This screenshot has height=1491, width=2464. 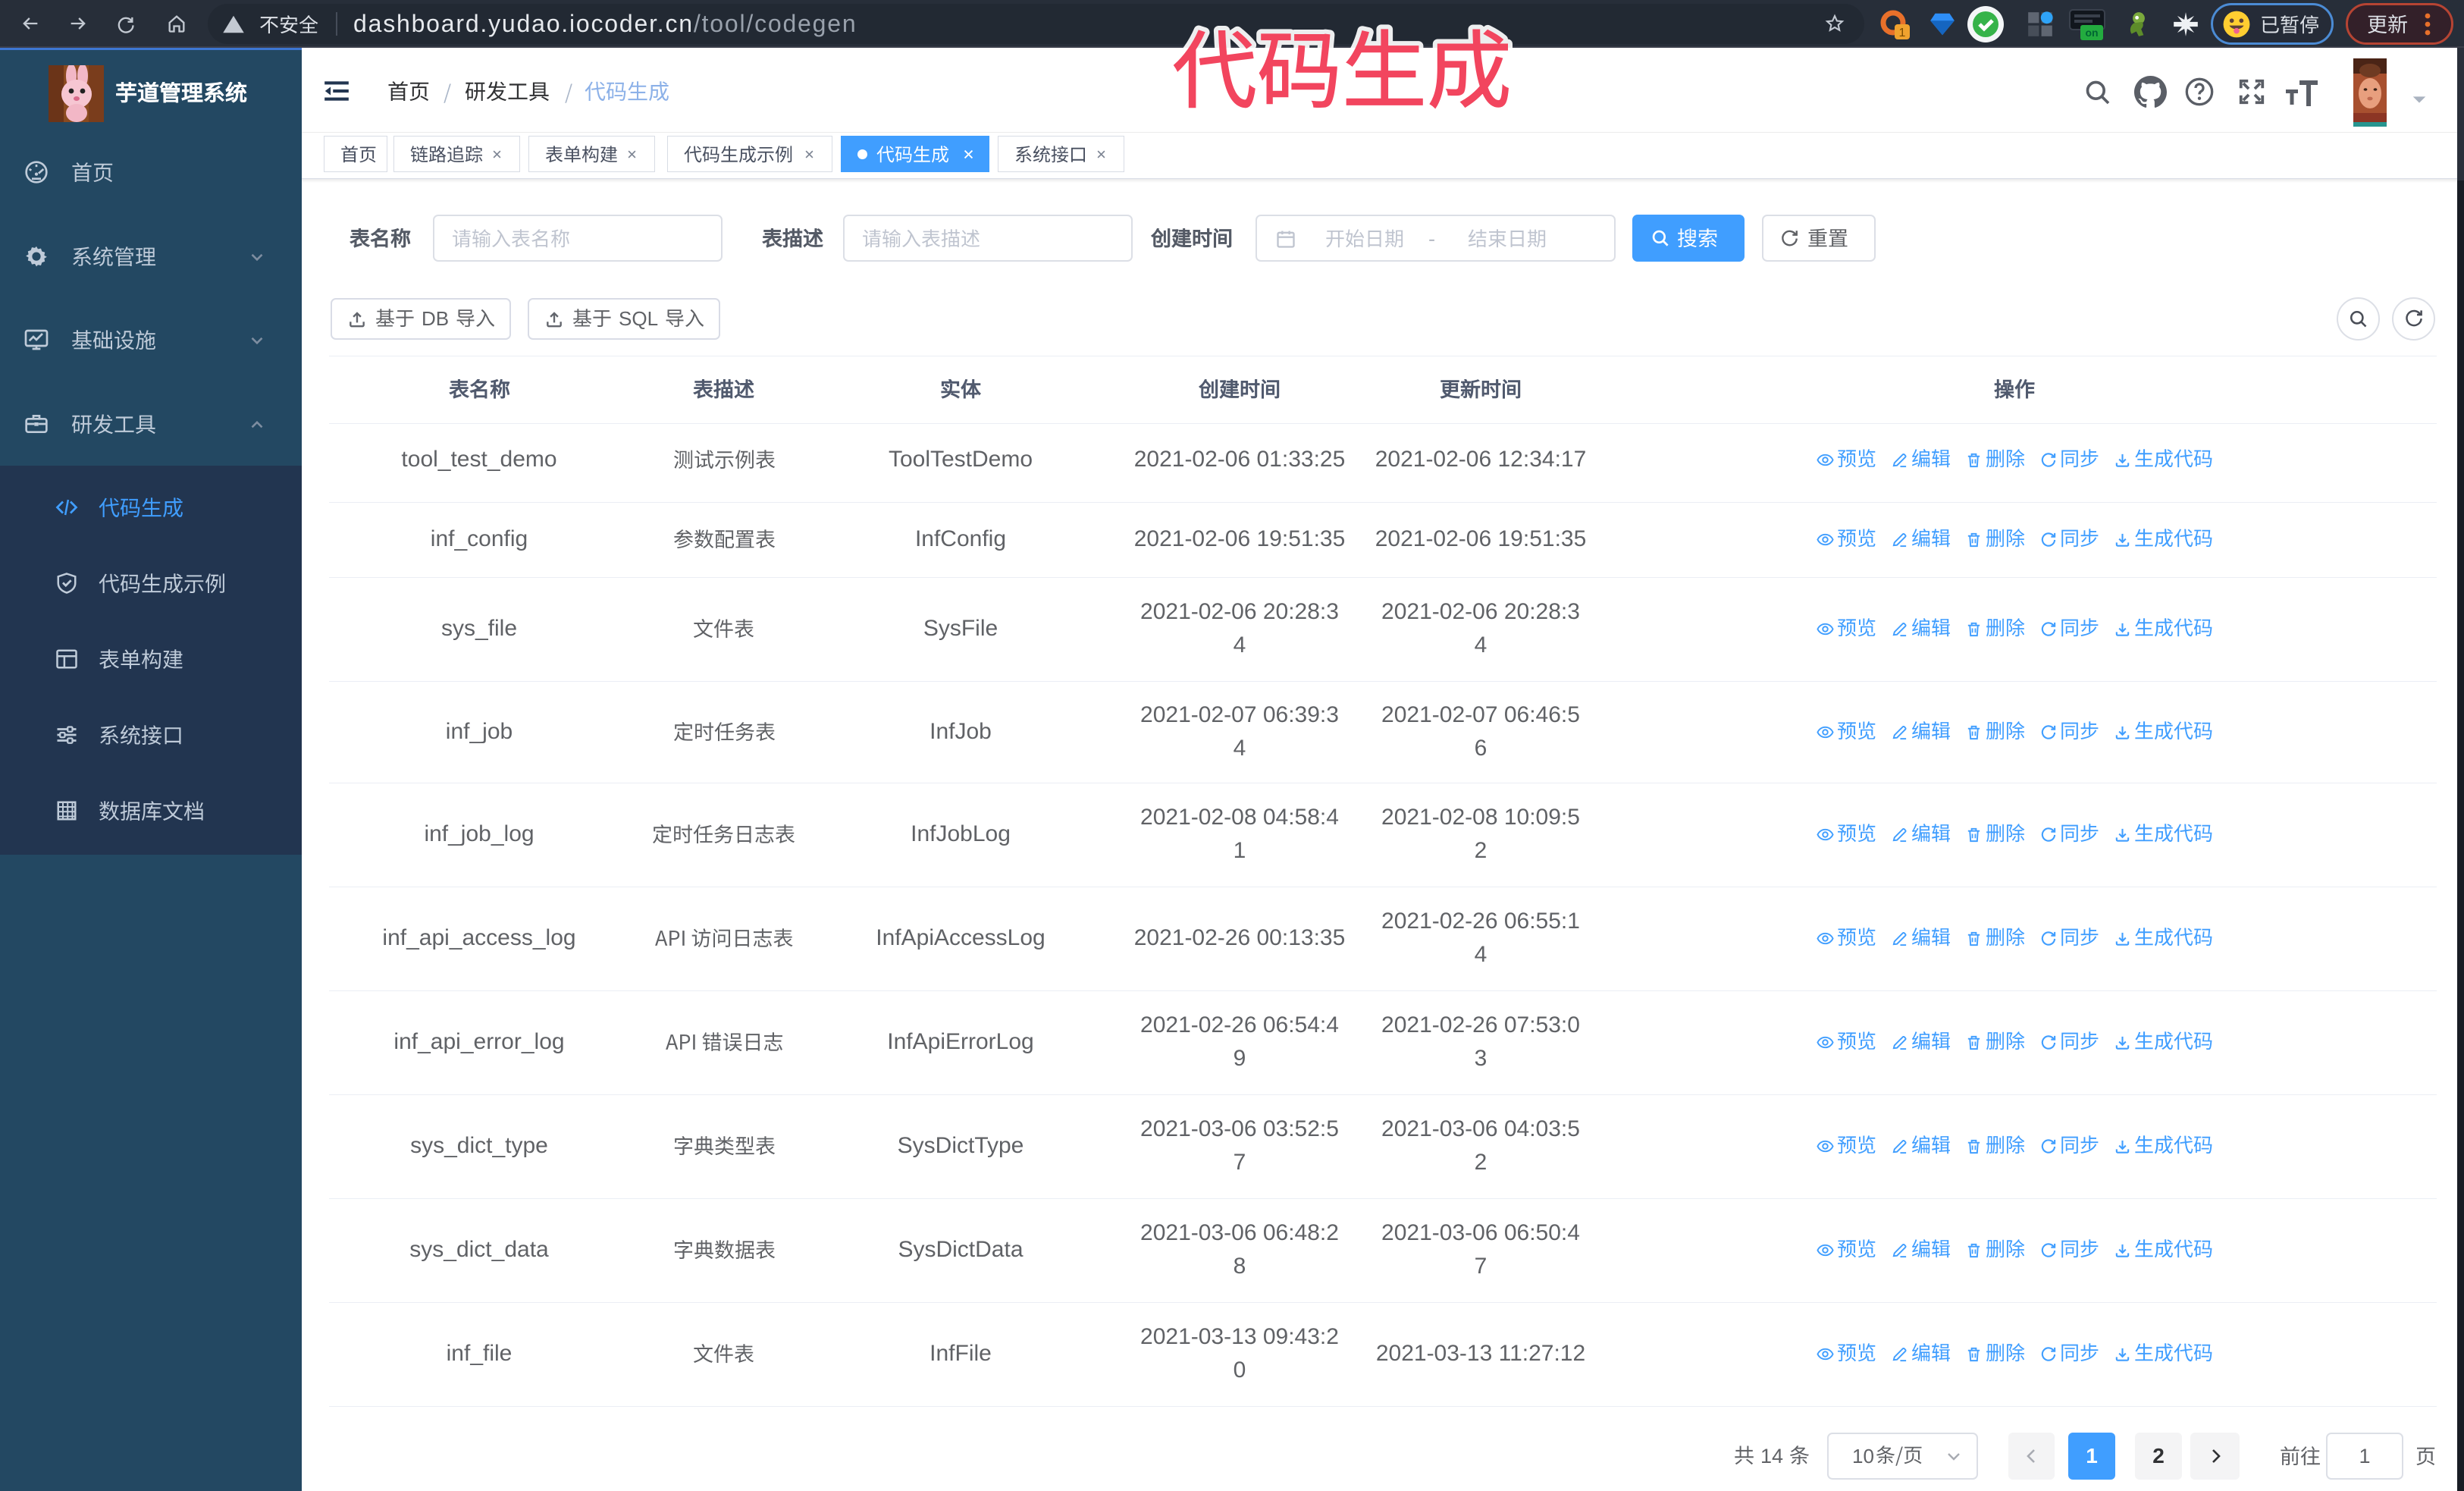 I want to click on svg-text: on, so click(x=2091, y=33).